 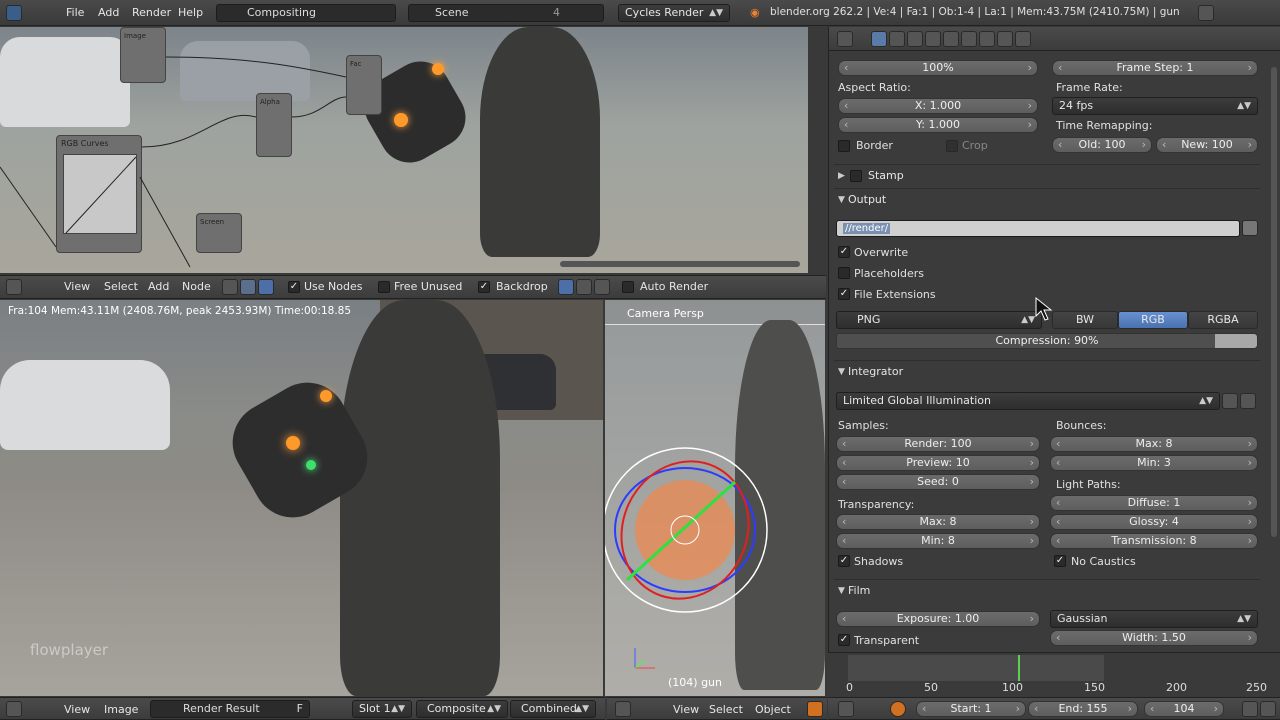 I want to click on transparent-checkbox: ✓, so click(x=844, y=640).